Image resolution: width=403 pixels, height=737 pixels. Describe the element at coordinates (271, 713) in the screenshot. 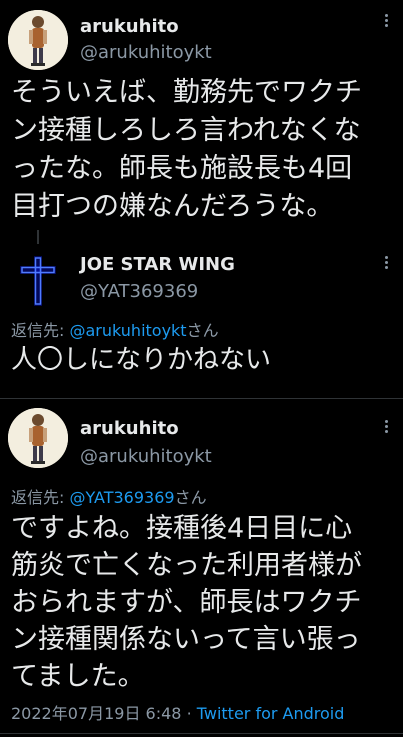

I see `source-link: Twitter for Android` at that location.